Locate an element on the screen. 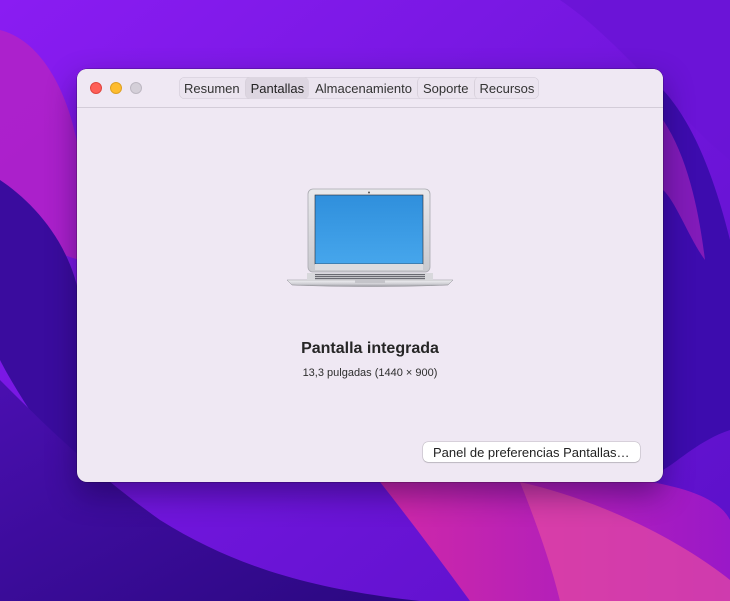  tab-pantallas: Pantallas is located at coordinates (277, 88).